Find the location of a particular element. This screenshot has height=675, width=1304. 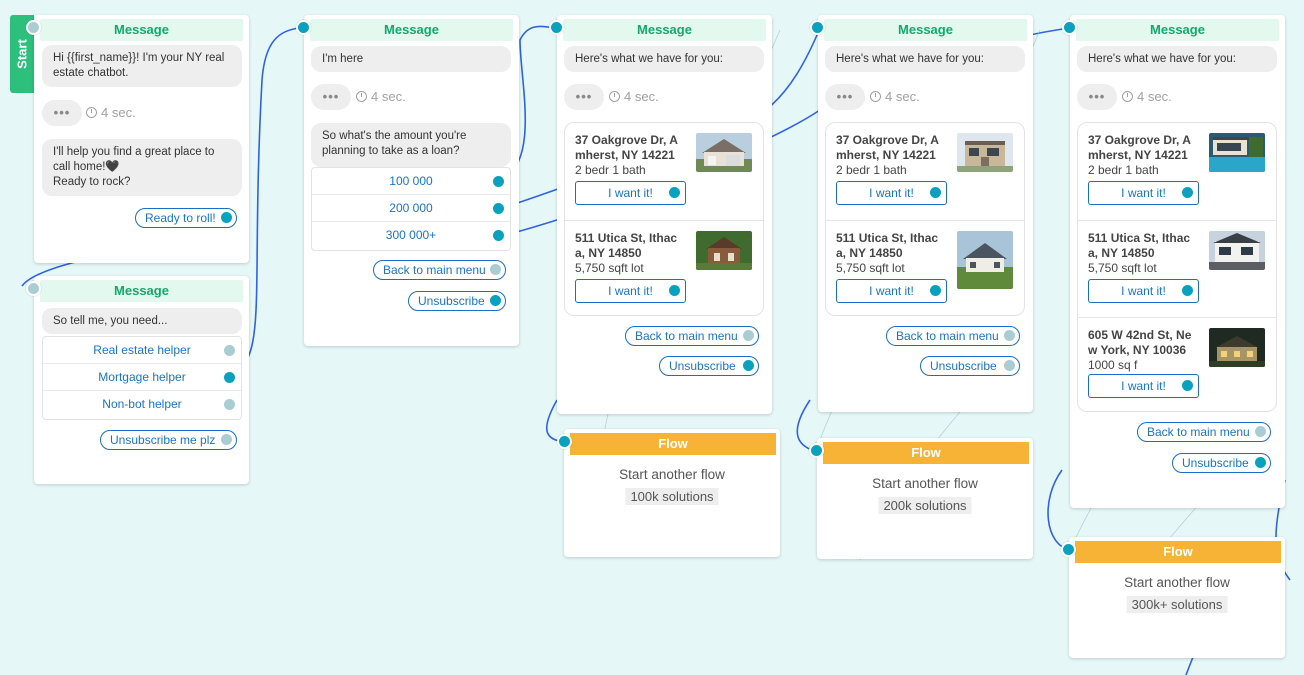

flow-node-300k: Flow Start another flow 300k+ solutions is located at coordinates (1177, 597).